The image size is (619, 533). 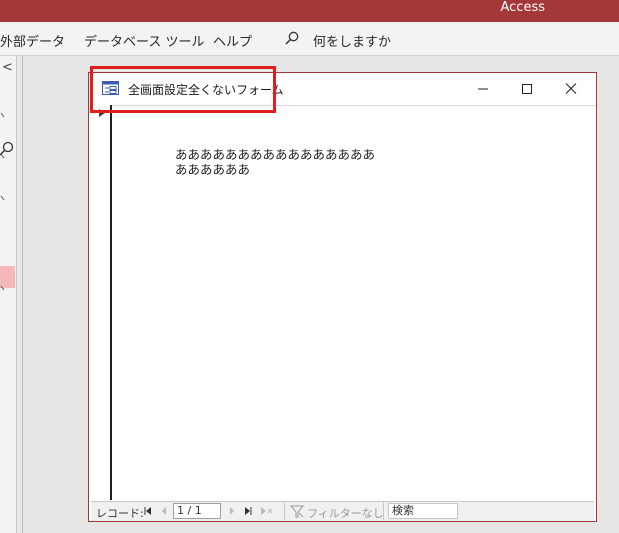 I want to click on record-selector, so click(x=100, y=302).